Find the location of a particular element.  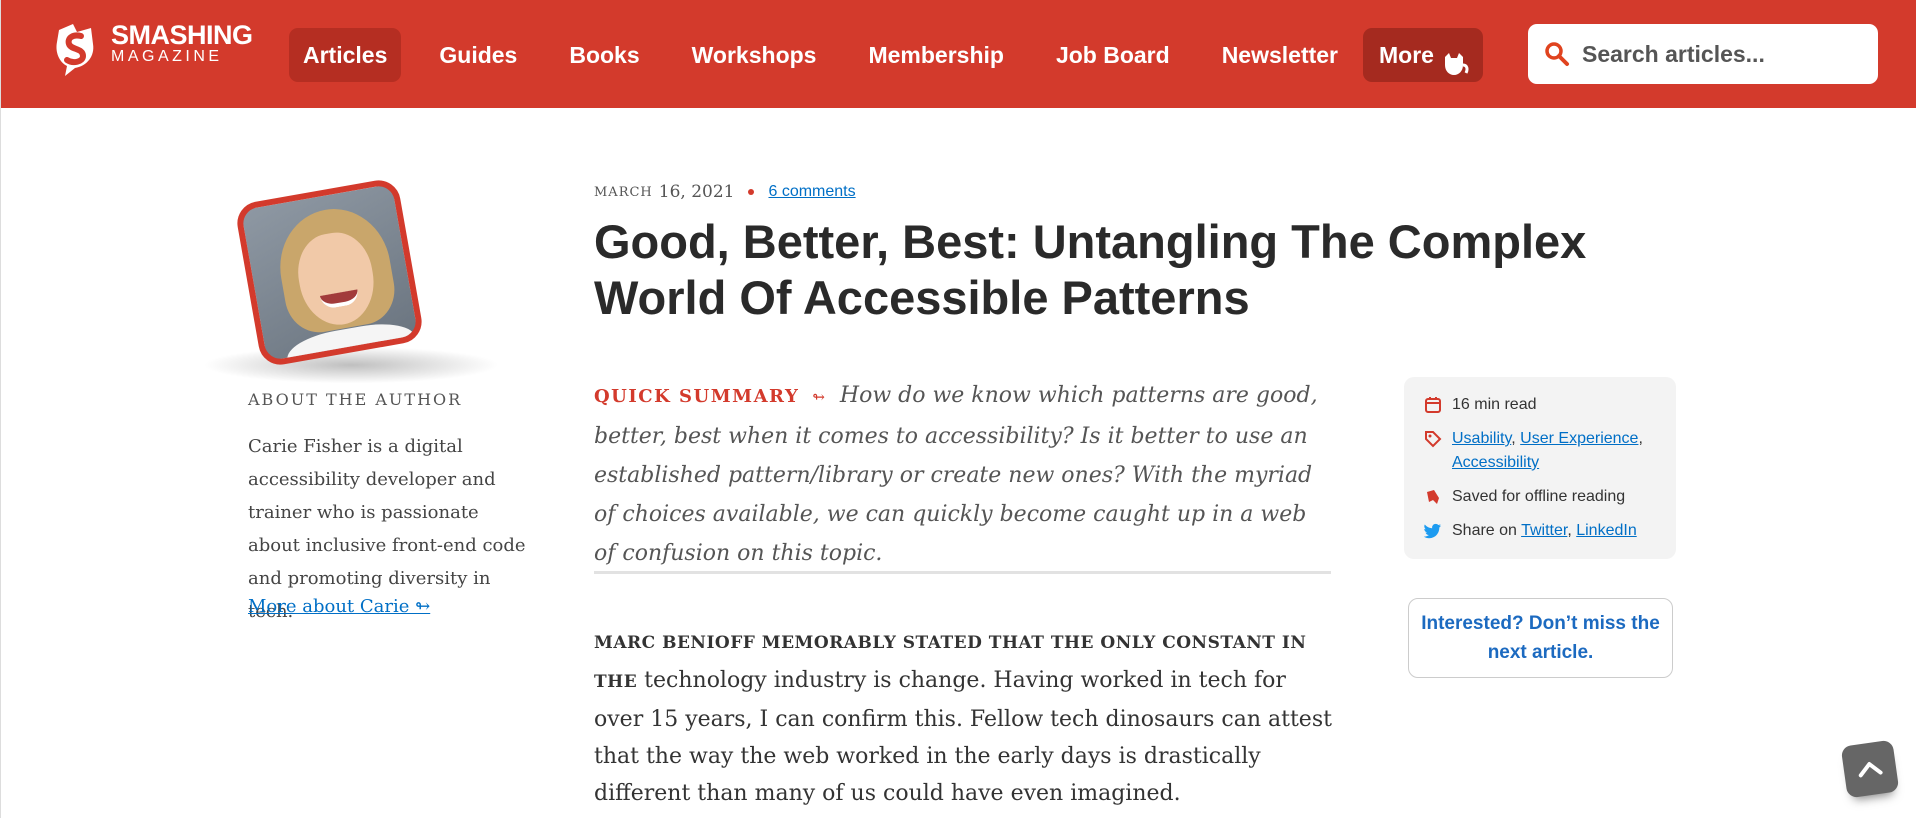

share-prefix: Share on is located at coordinates (1484, 530).